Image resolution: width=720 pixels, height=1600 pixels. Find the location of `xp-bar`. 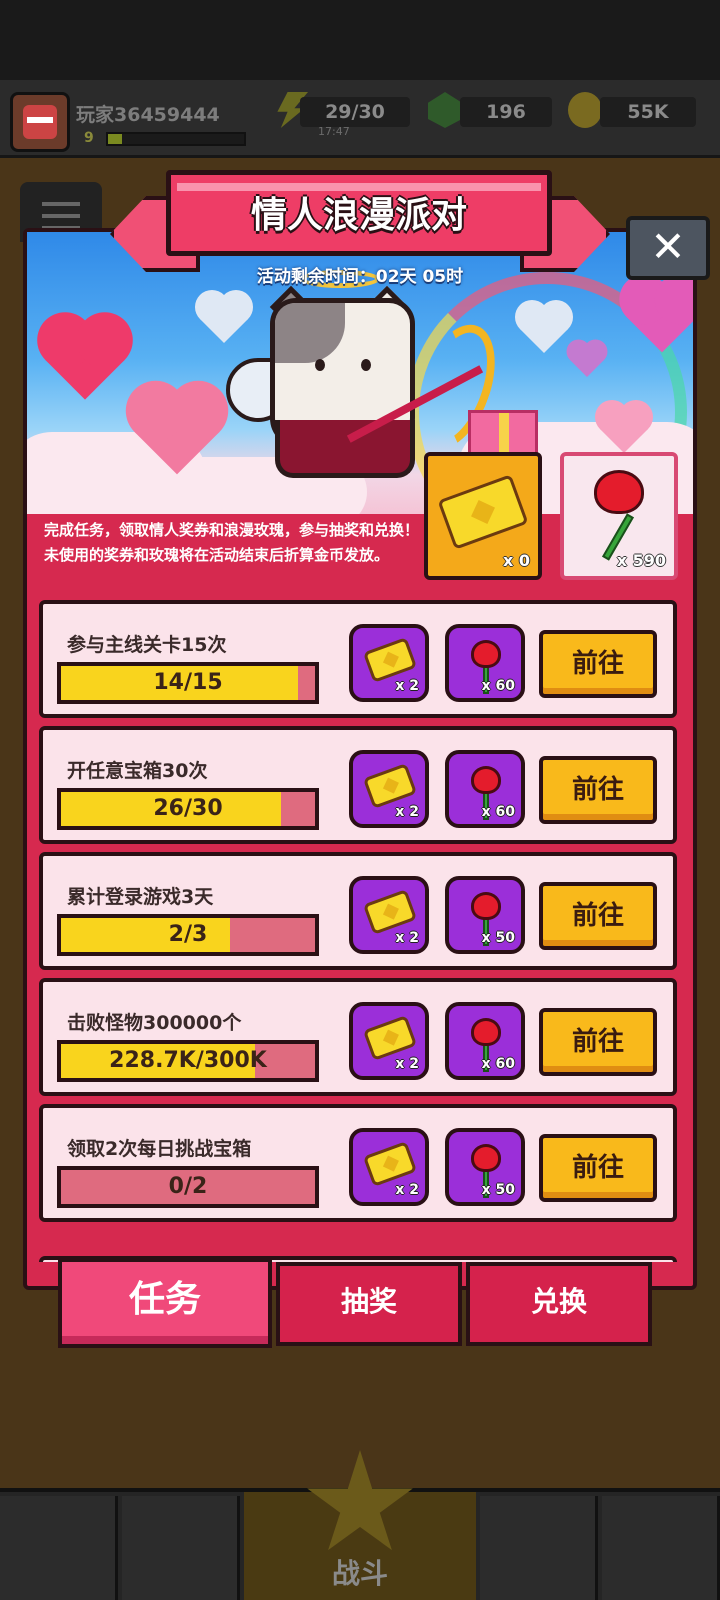

xp-bar is located at coordinates (176, 139).